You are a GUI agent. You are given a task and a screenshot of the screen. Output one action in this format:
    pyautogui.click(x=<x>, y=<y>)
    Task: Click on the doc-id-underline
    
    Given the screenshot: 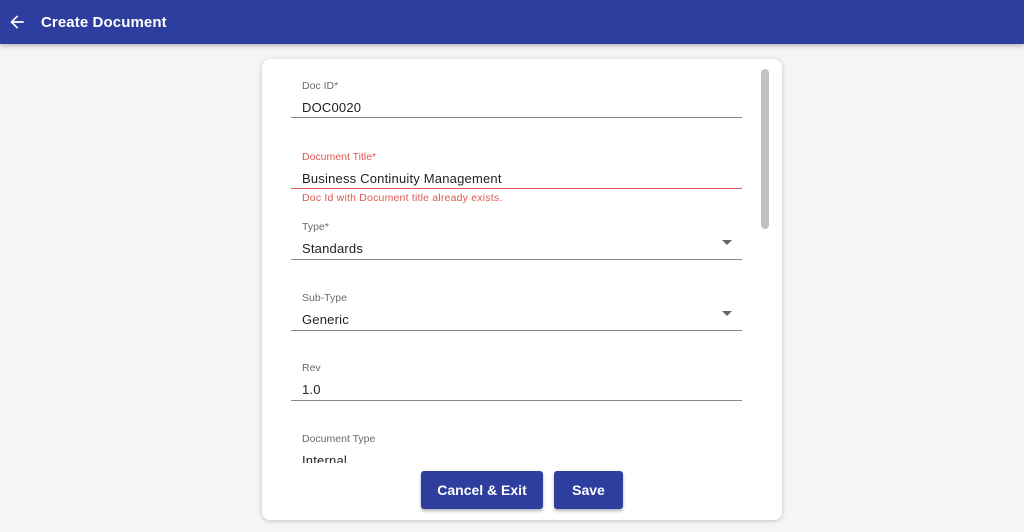 What is the action you would take?
    pyautogui.click(x=516, y=117)
    